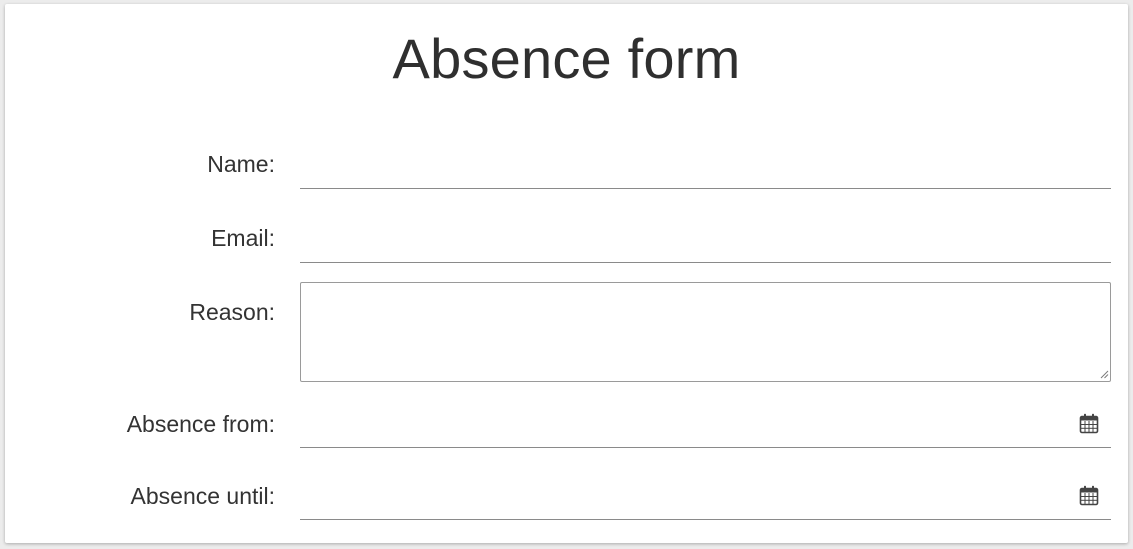  What do you see at coordinates (705, 429) in the screenshot?
I see `absence-from-input` at bounding box center [705, 429].